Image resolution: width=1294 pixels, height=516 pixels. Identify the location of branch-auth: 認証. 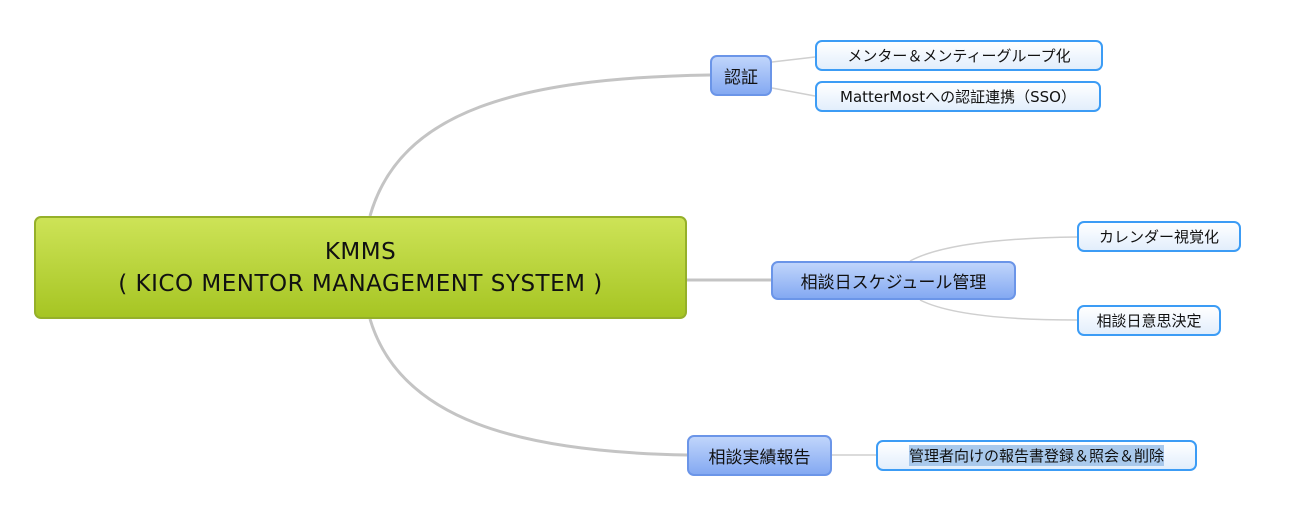
(741, 75).